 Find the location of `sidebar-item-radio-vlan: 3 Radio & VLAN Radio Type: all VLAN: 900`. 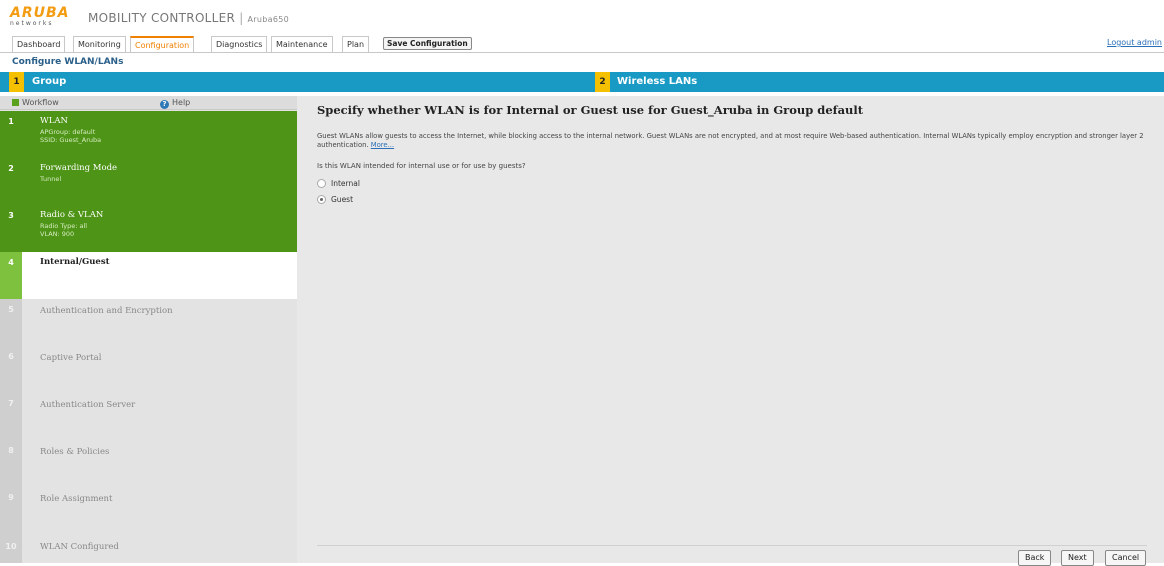

sidebar-item-radio-vlan: 3 Radio & VLAN Radio Type: all VLAN: 900 is located at coordinates (148, 228).